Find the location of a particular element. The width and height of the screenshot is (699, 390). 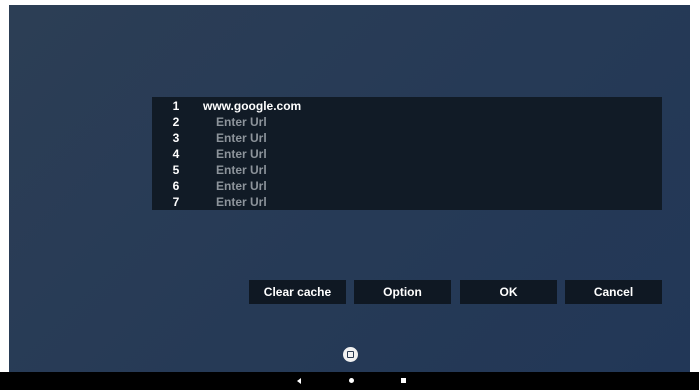

url-row-7: 7 Enter Url is located at coordinates (407, 202).